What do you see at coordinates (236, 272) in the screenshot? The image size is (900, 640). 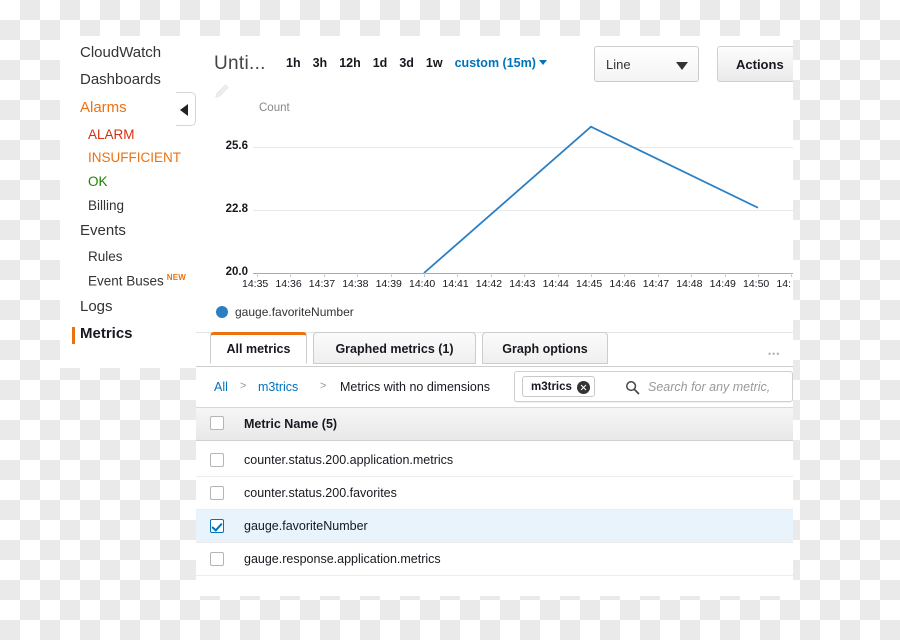 I see `y-tick-label: 20.0` at bounding box center [236, 272].